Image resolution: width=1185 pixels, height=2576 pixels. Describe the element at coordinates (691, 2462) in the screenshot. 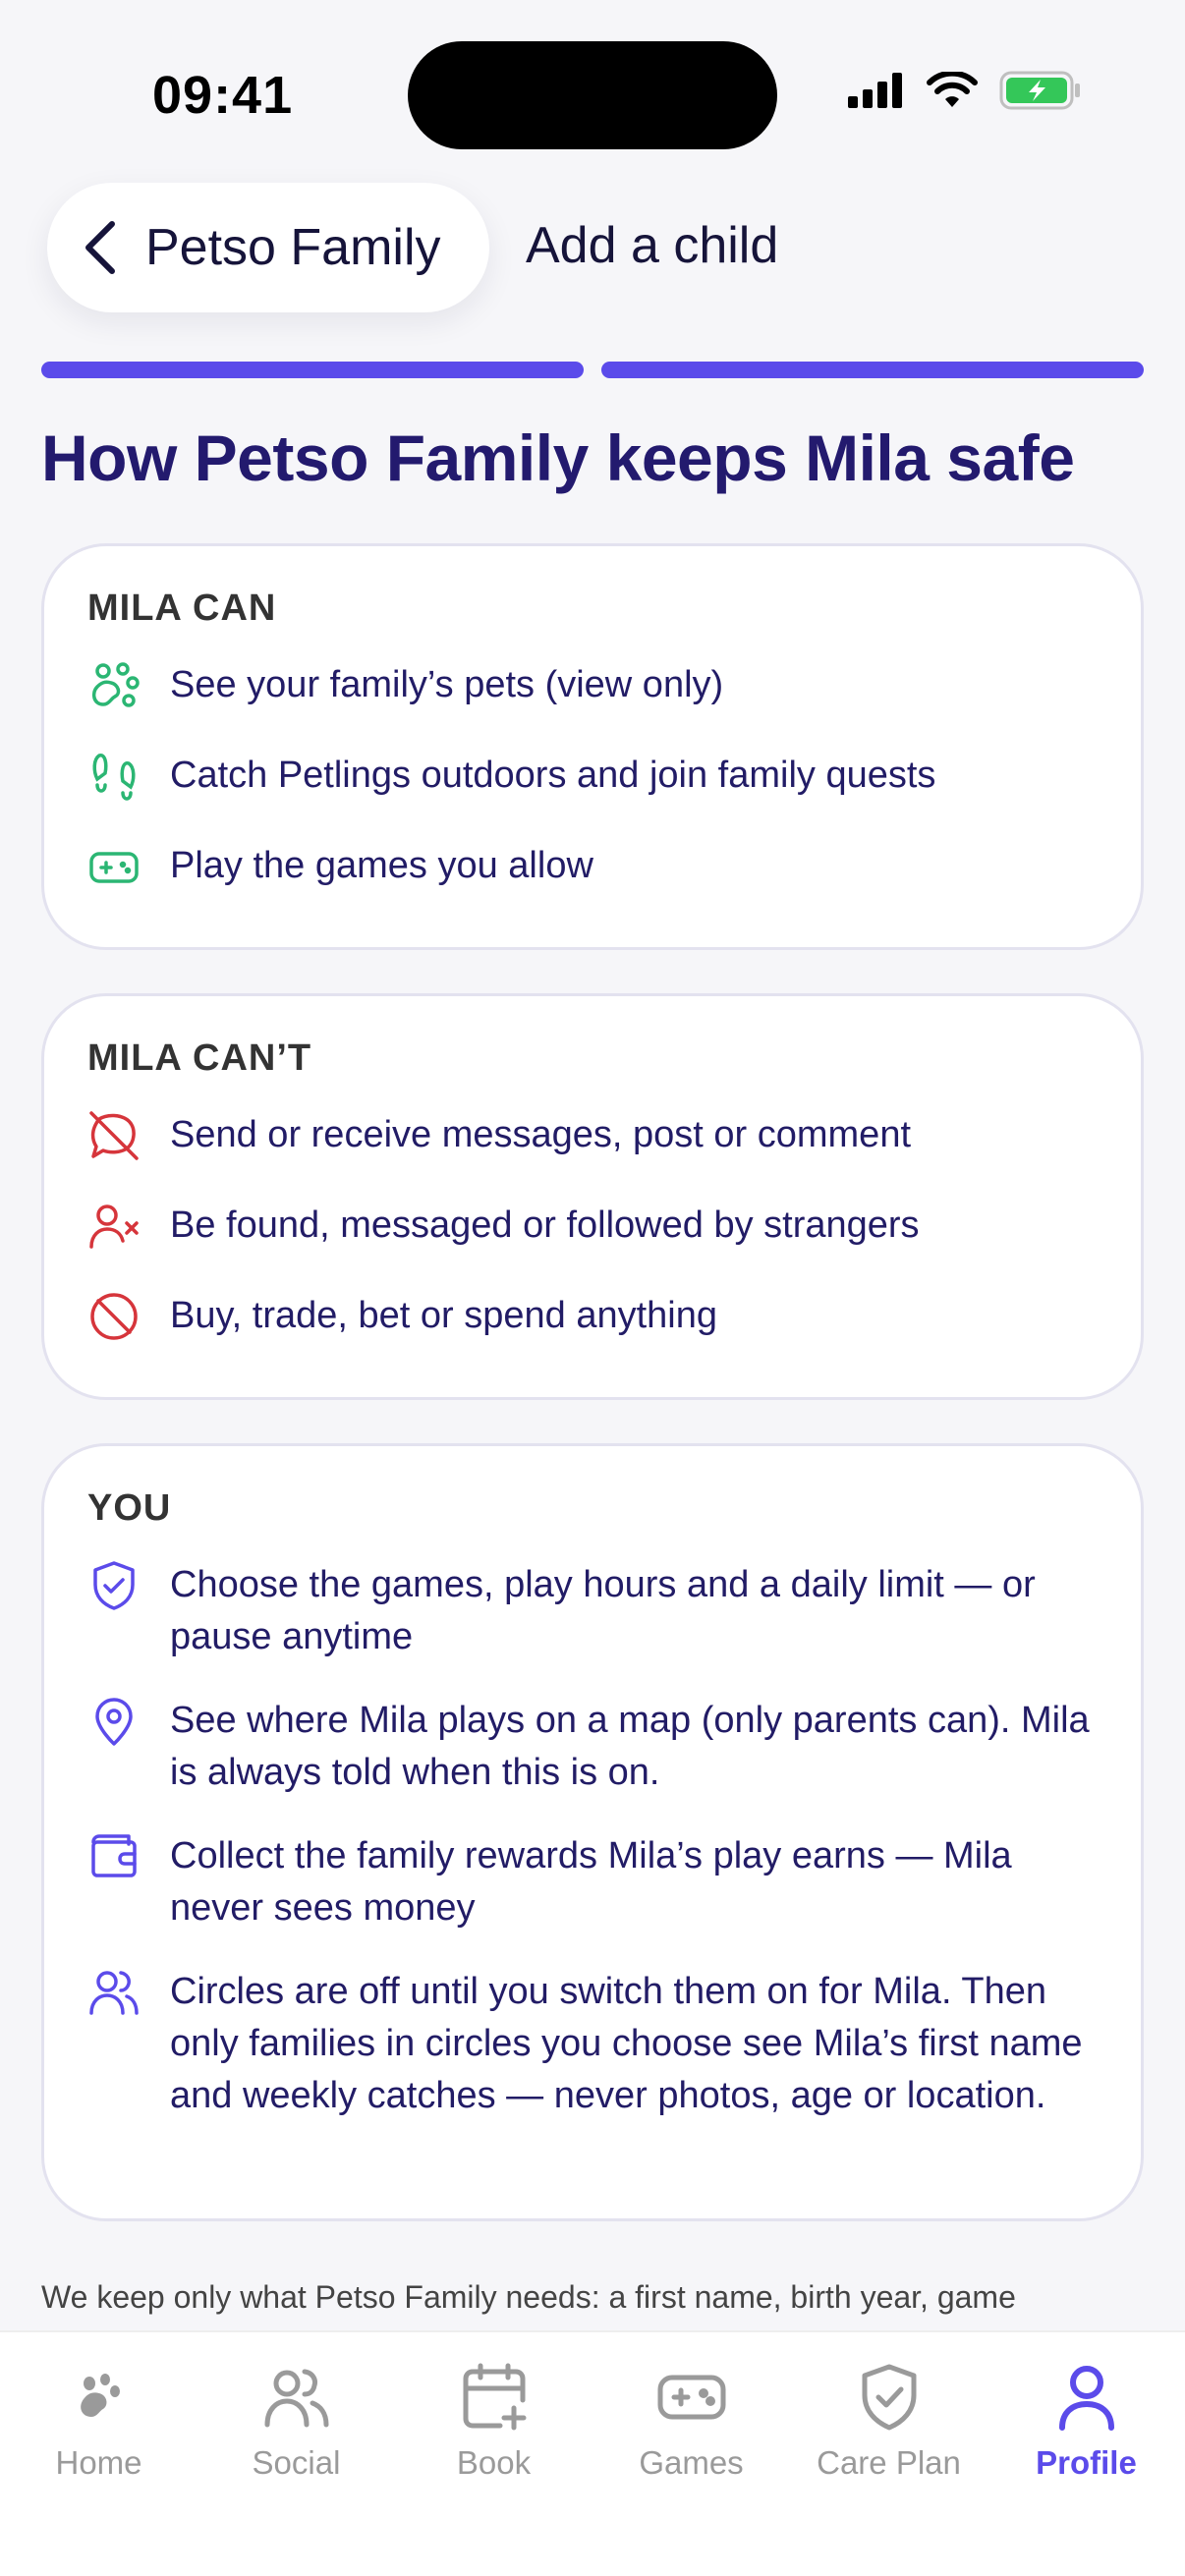

I see `tab-label: Games` at that location.